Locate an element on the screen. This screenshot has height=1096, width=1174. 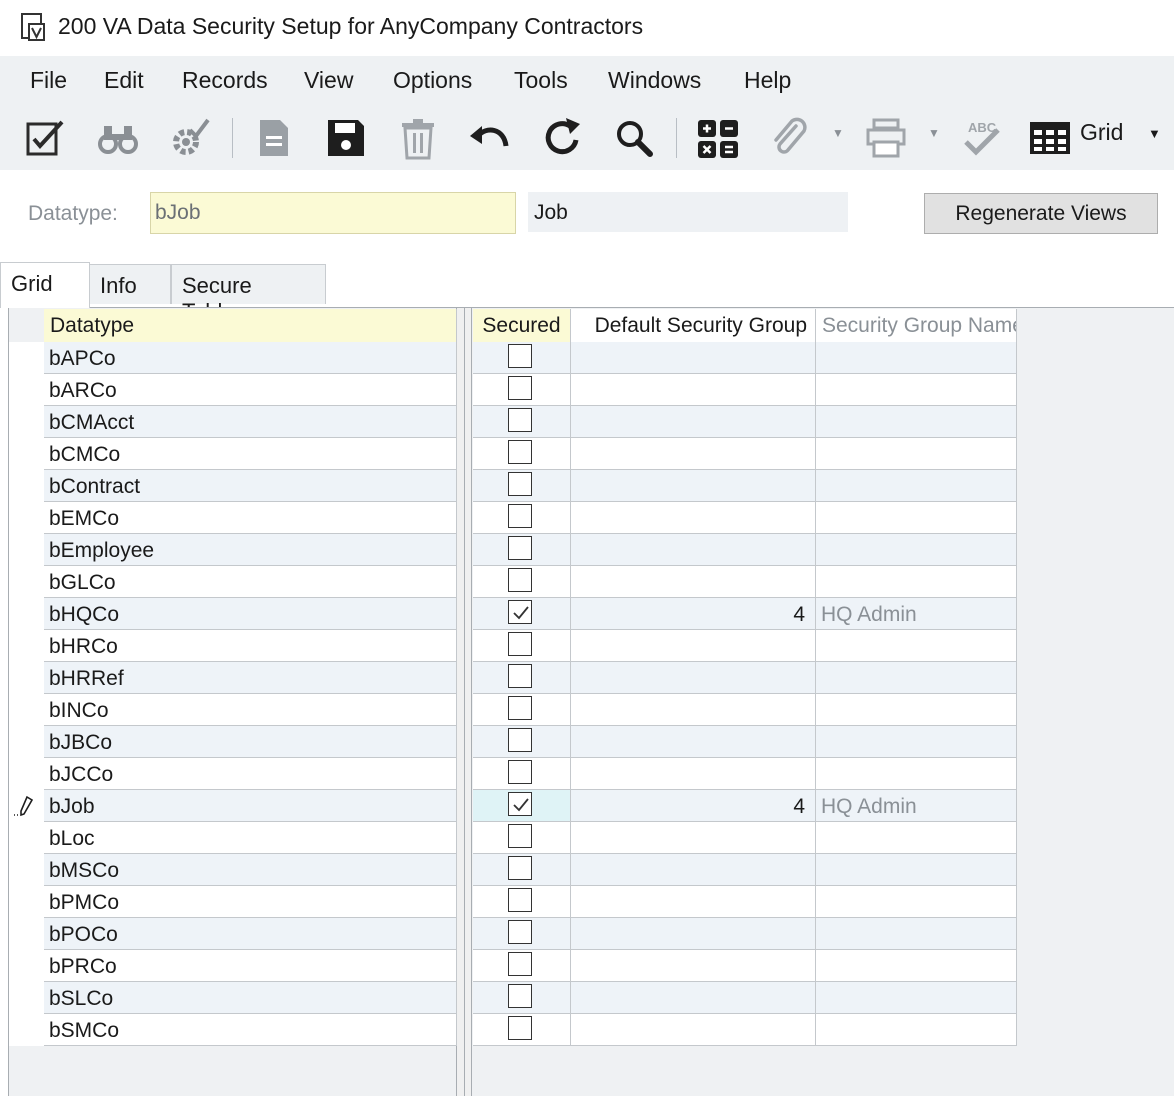
tab-grid: Grid is located at coordinates (45, 285).